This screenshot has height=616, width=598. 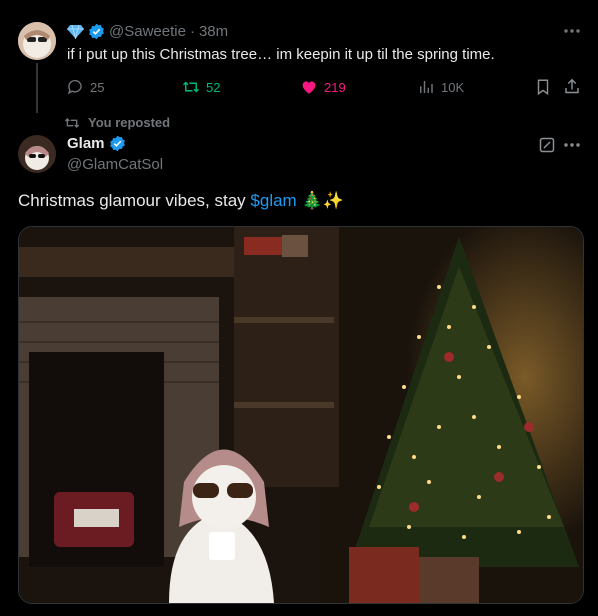 I want to click on views-chart-icon, so click(x=426, y=87).